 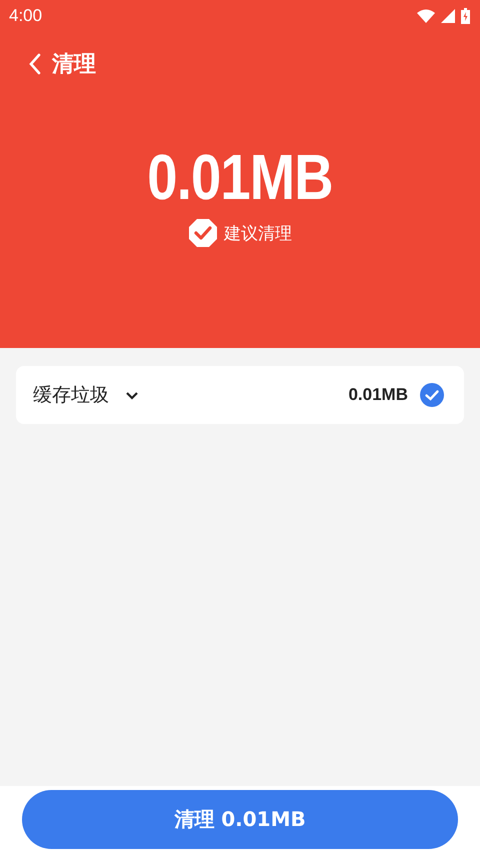 I want to click on signal-icon, so click(x=448, y=16).